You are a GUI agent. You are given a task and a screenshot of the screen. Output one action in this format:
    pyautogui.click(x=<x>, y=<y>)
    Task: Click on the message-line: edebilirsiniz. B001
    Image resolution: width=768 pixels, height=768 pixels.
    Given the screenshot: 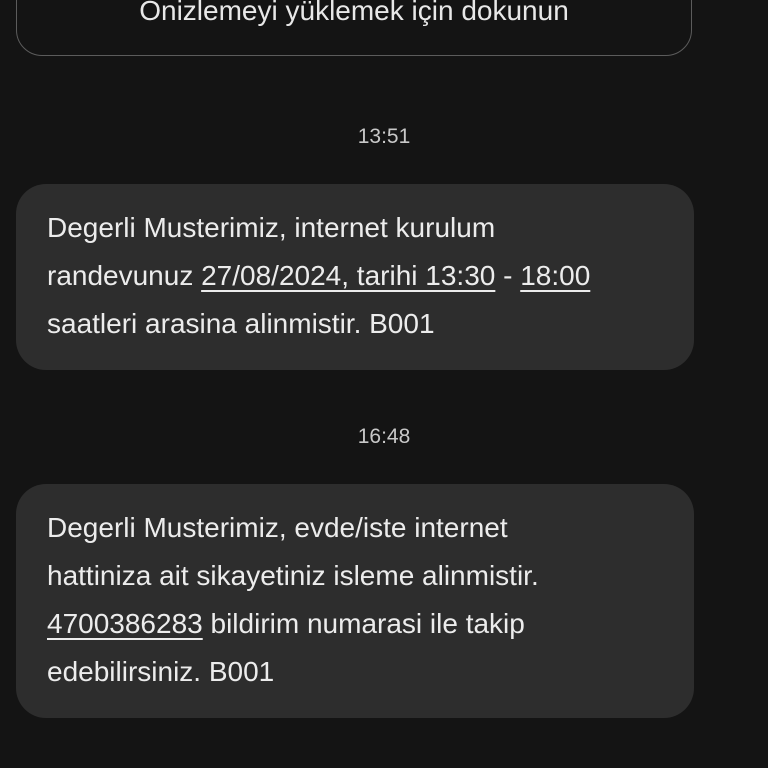 What is the action you would take?
    pyautogui.click(x=161, y=671)
    